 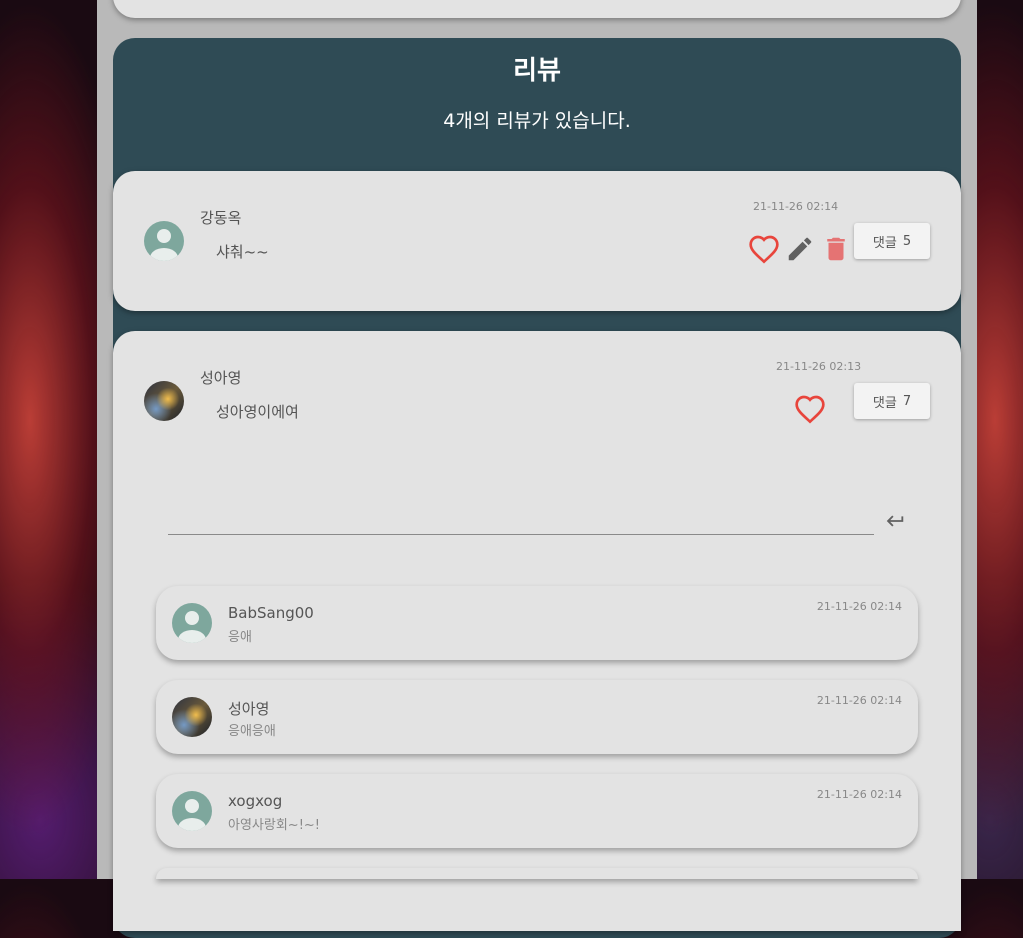 I want to click on reply-count: 5, so click(x=907, y=241).